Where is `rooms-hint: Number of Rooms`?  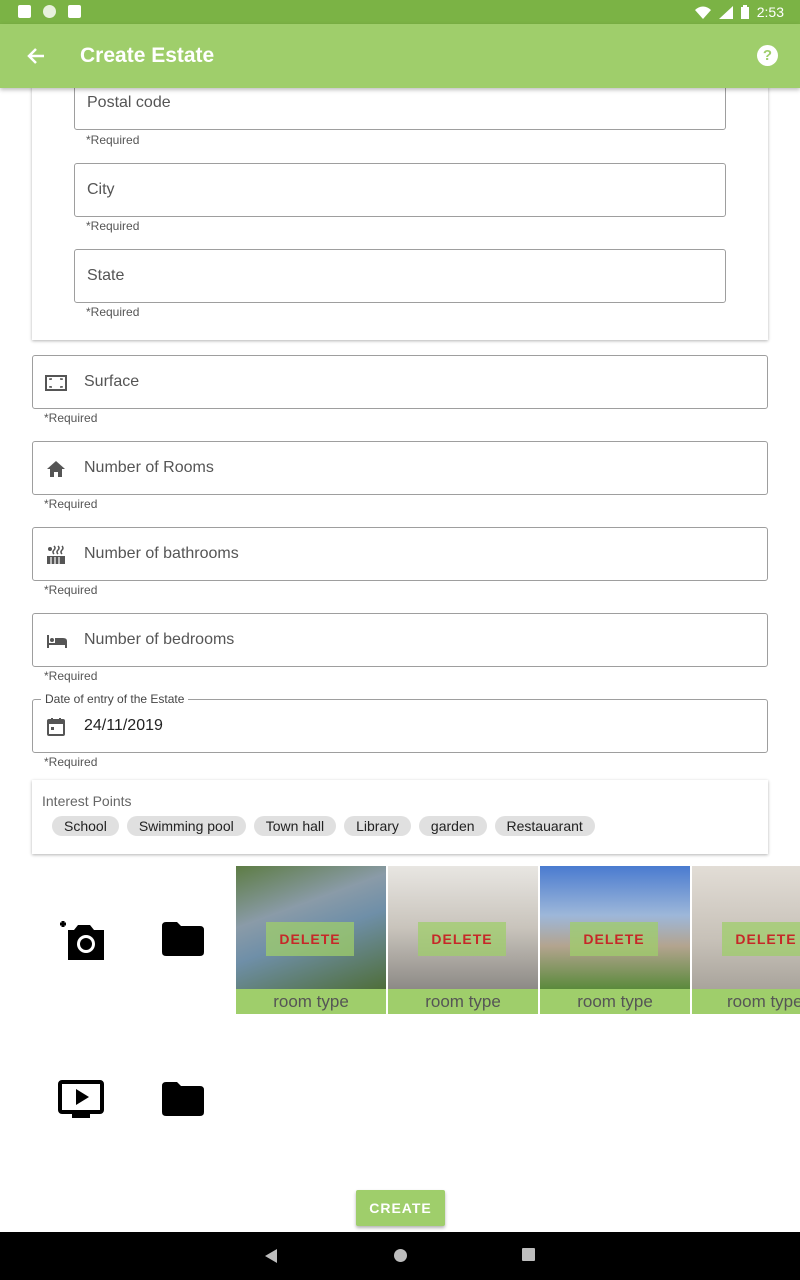
rooms-hint: Number of Rooms is located at coordinates (149, 467).